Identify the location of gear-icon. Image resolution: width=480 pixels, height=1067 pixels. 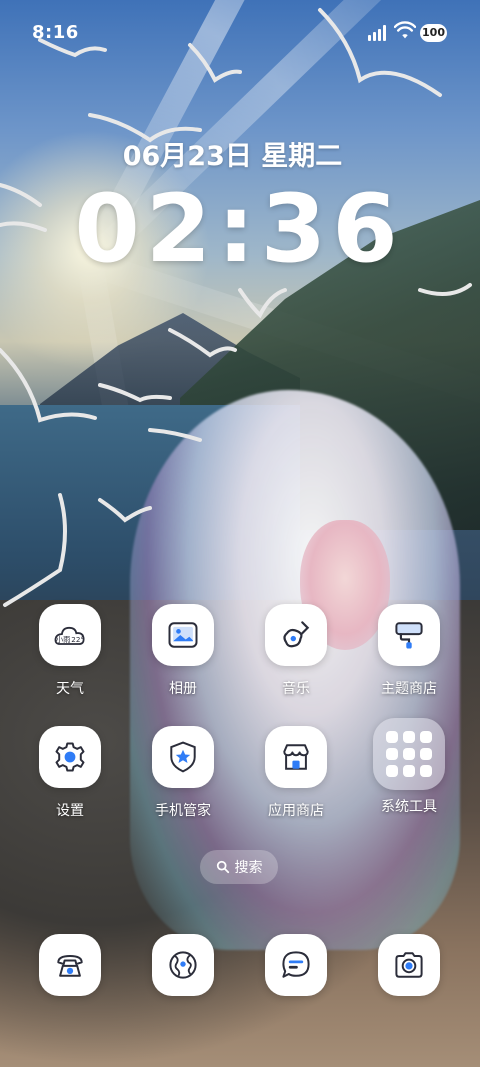
(70, 757).